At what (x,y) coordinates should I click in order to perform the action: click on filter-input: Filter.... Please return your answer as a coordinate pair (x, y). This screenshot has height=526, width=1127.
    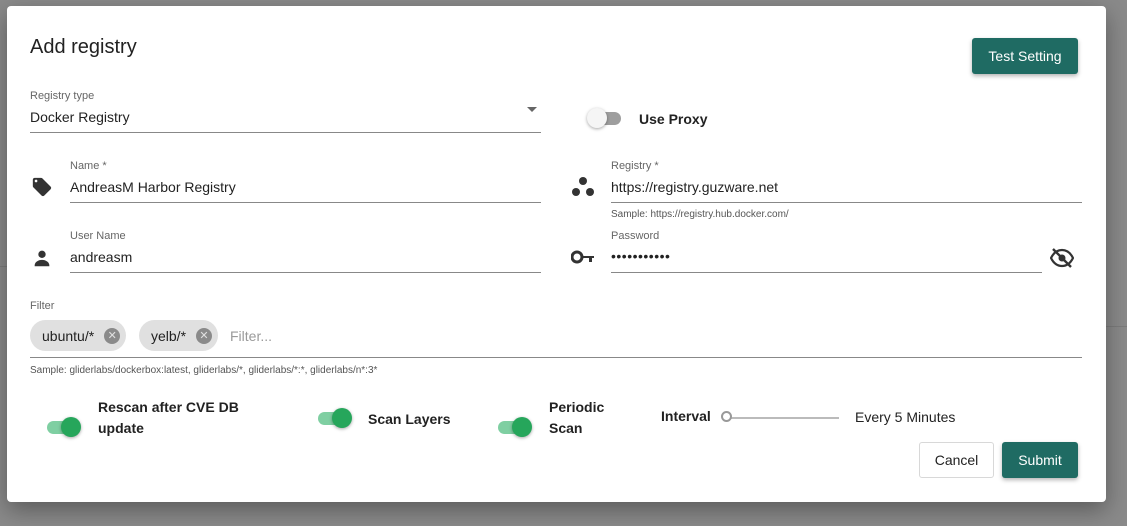
    Looking at the image, I should click on (251, 336).